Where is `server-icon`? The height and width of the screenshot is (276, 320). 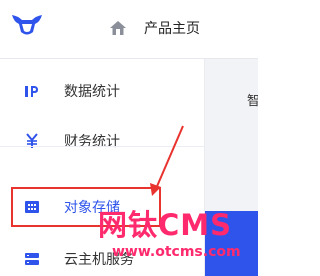
server-icon is located at coordinates (32, 259).